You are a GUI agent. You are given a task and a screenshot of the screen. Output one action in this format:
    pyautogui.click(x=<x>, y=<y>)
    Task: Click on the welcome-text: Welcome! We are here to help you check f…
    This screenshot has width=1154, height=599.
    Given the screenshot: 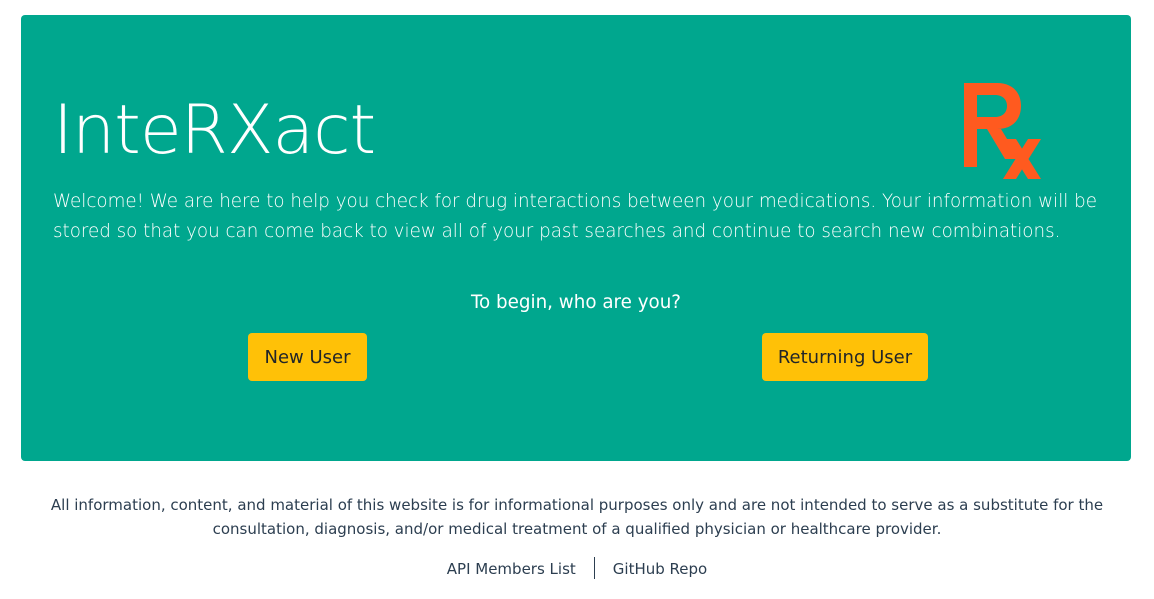 What is the action you would take?
    pyautogui.click(x=575, y=216)
    